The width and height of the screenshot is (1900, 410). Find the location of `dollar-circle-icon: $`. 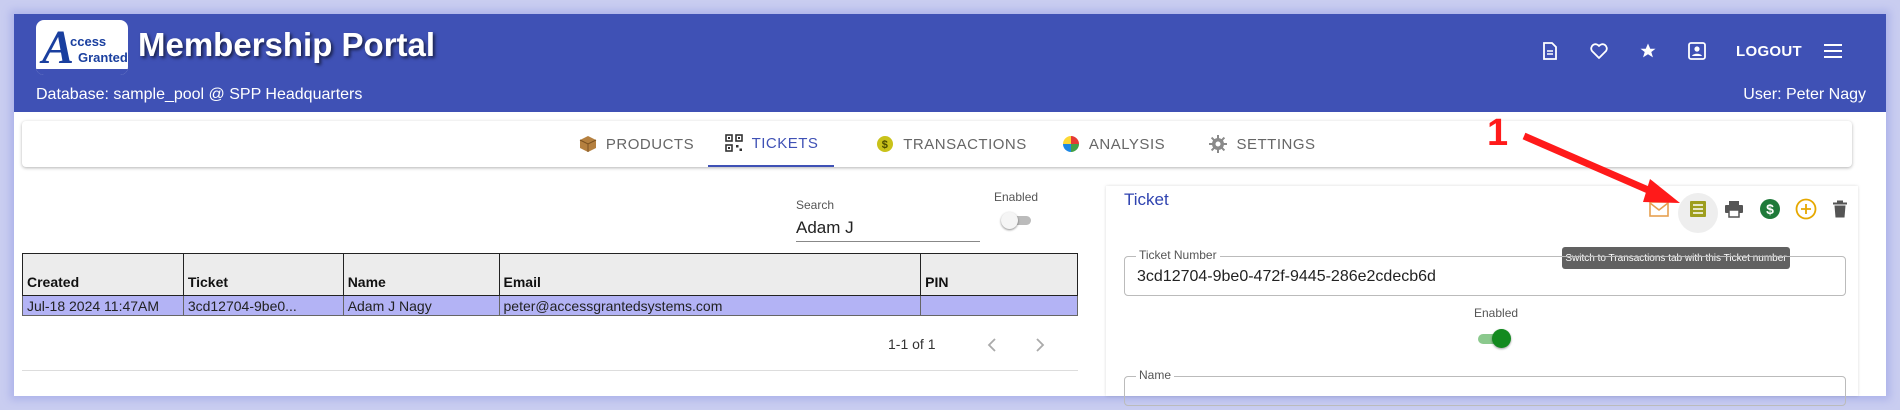

dollar-circle-icon: $ is located at coordinates (1770, 209).